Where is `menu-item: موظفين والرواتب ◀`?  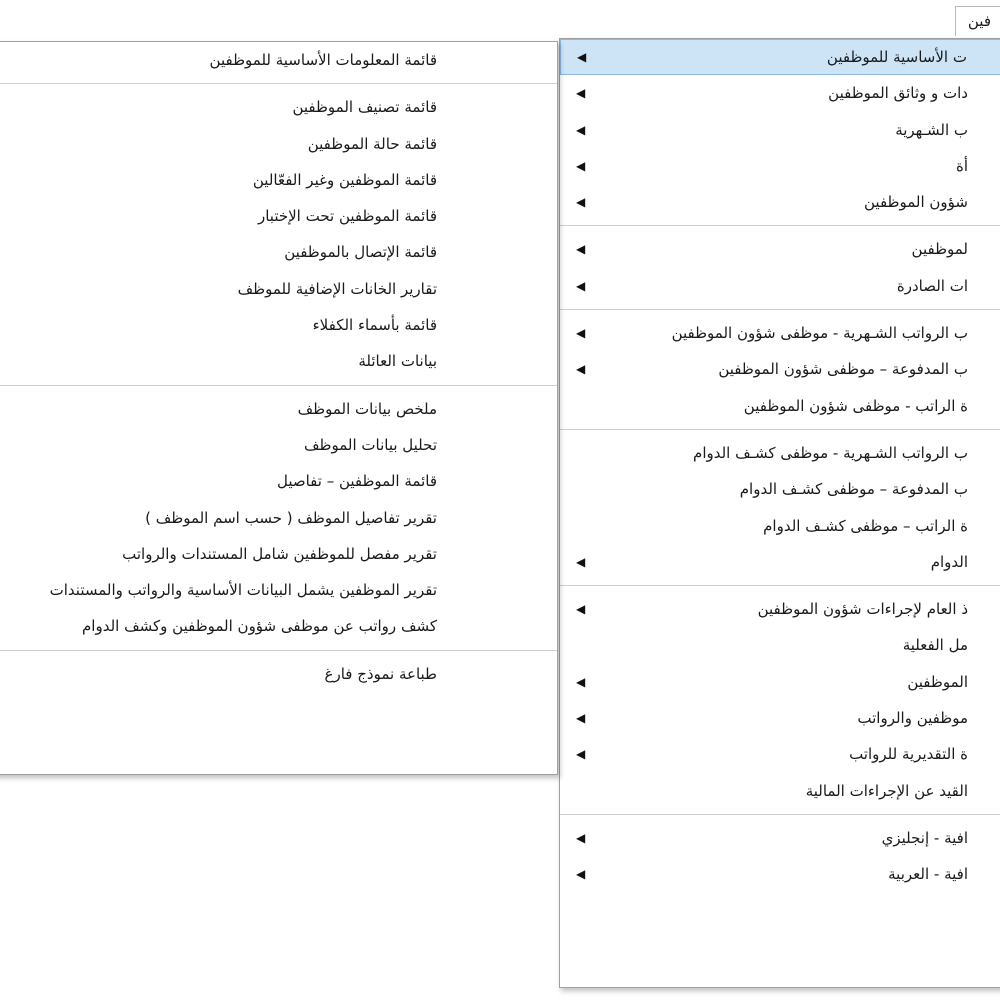 menu-item: موظفين والرواتب ◀ is located at coordinates (780, 718).